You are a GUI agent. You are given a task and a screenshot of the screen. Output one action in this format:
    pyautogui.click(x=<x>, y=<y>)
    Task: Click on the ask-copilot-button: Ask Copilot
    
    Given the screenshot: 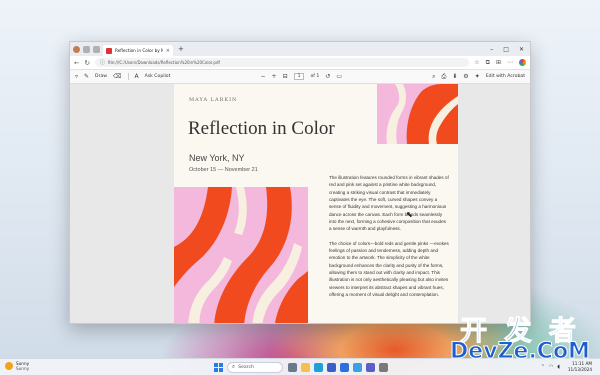 What is the action you would take?
    pyautogui.click(x=158, y=76)
    